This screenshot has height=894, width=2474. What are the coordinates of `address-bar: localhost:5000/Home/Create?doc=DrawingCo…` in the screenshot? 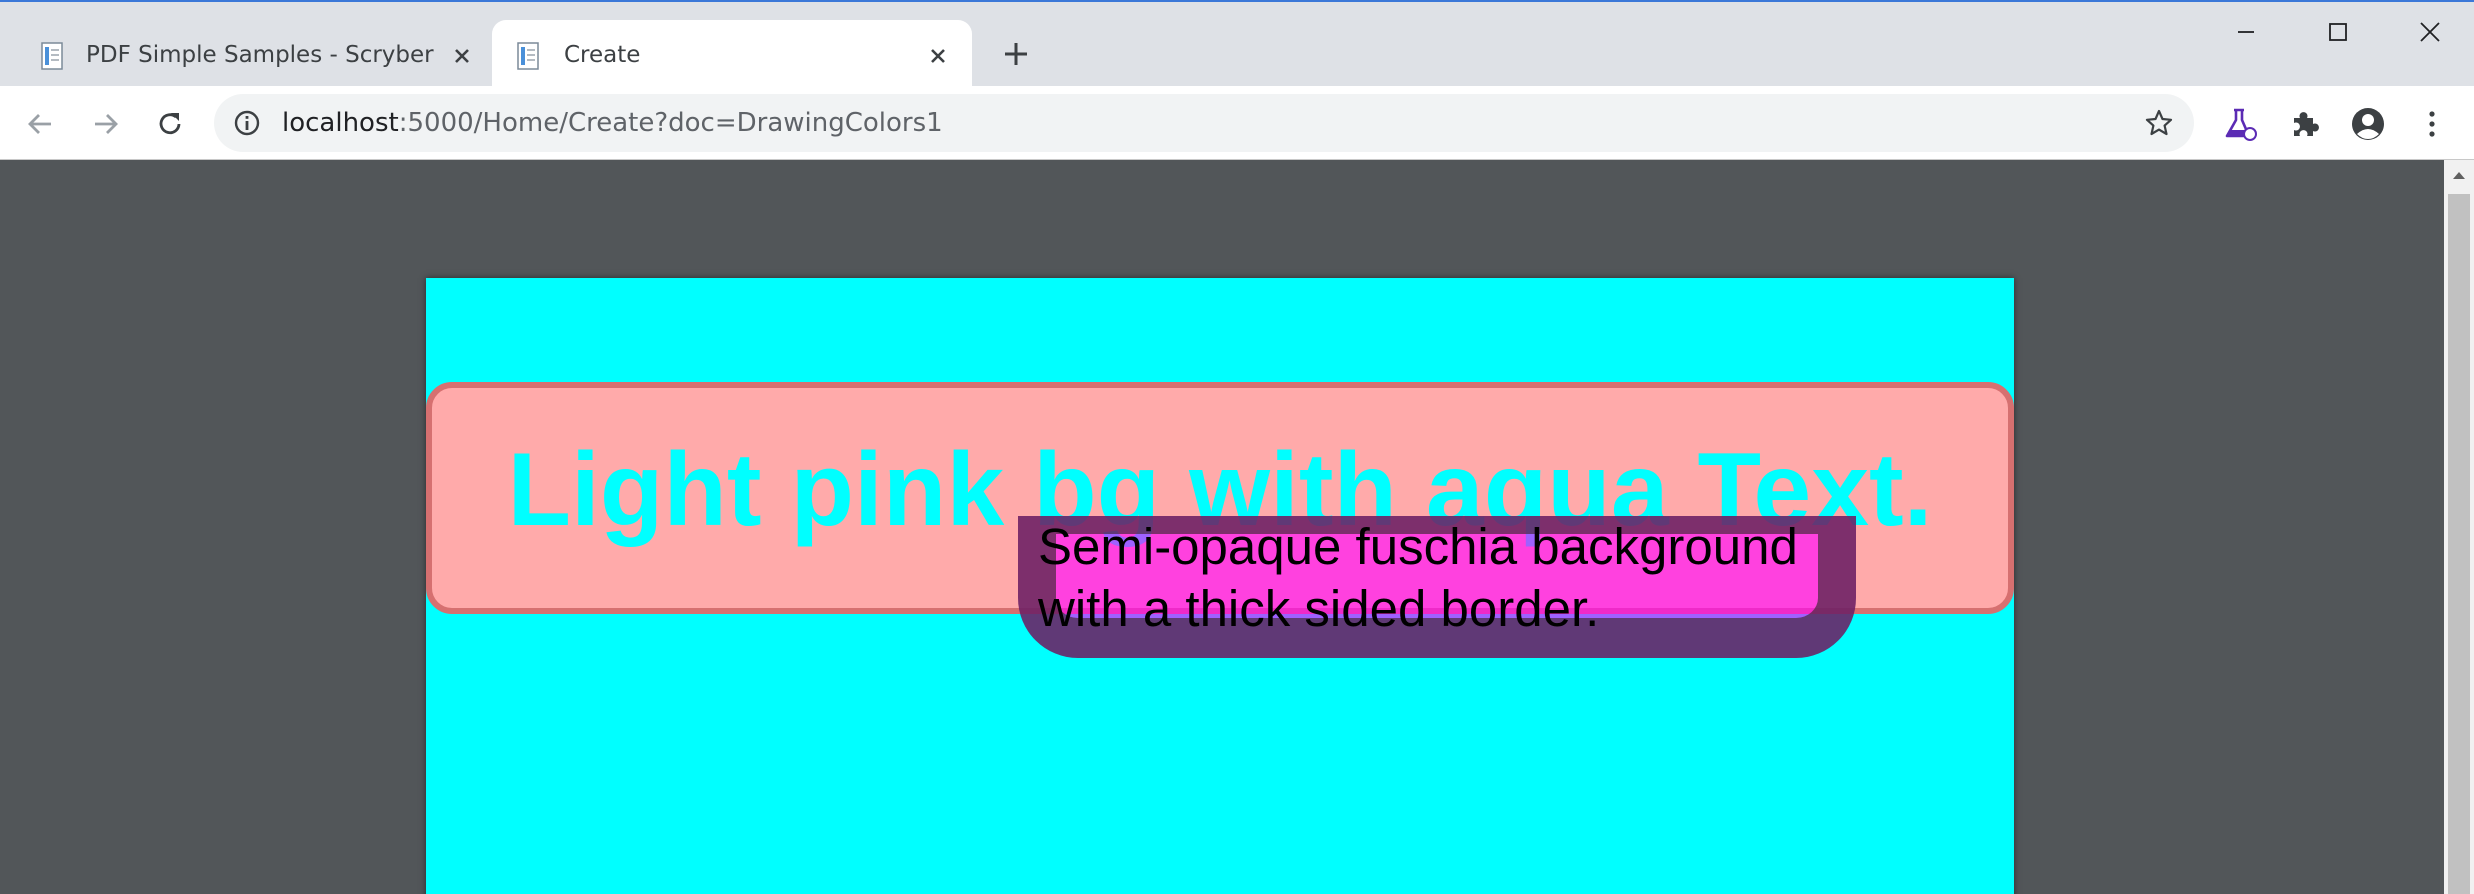 It's located at (1204, 123).